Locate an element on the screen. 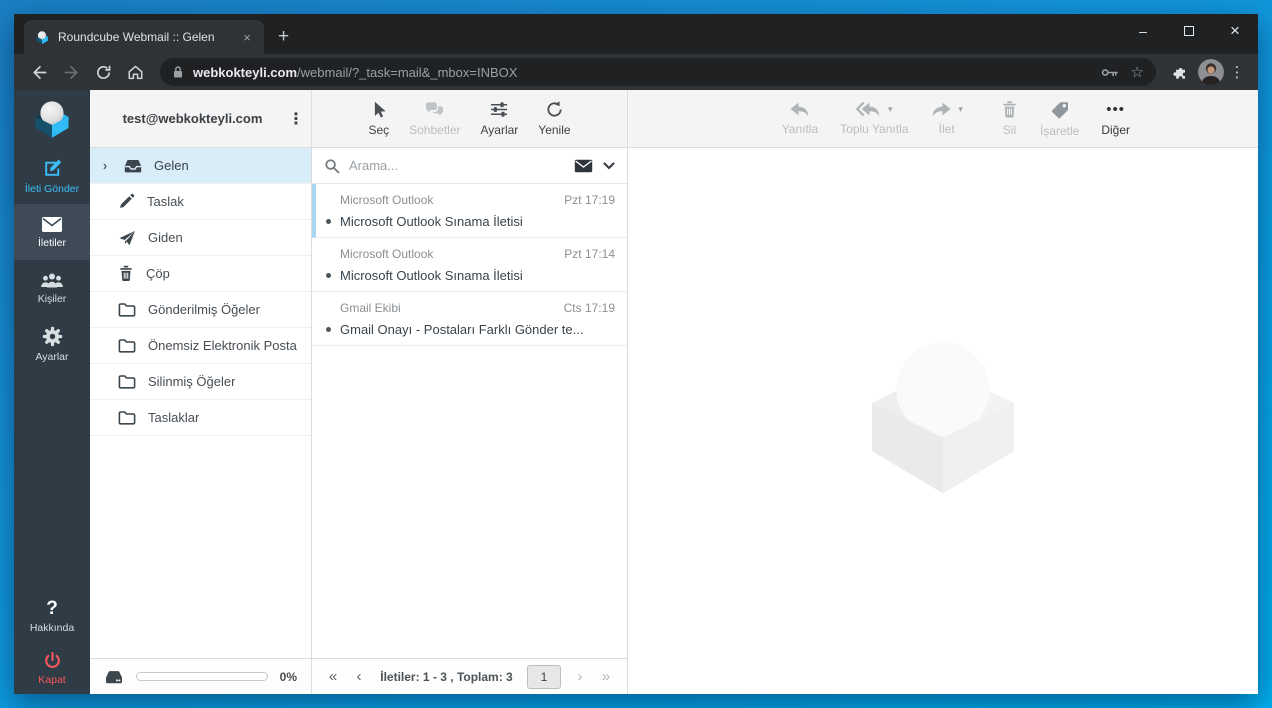 The image size is (1272, 708). folder-label: Giden is located at coordinates (165, 237).